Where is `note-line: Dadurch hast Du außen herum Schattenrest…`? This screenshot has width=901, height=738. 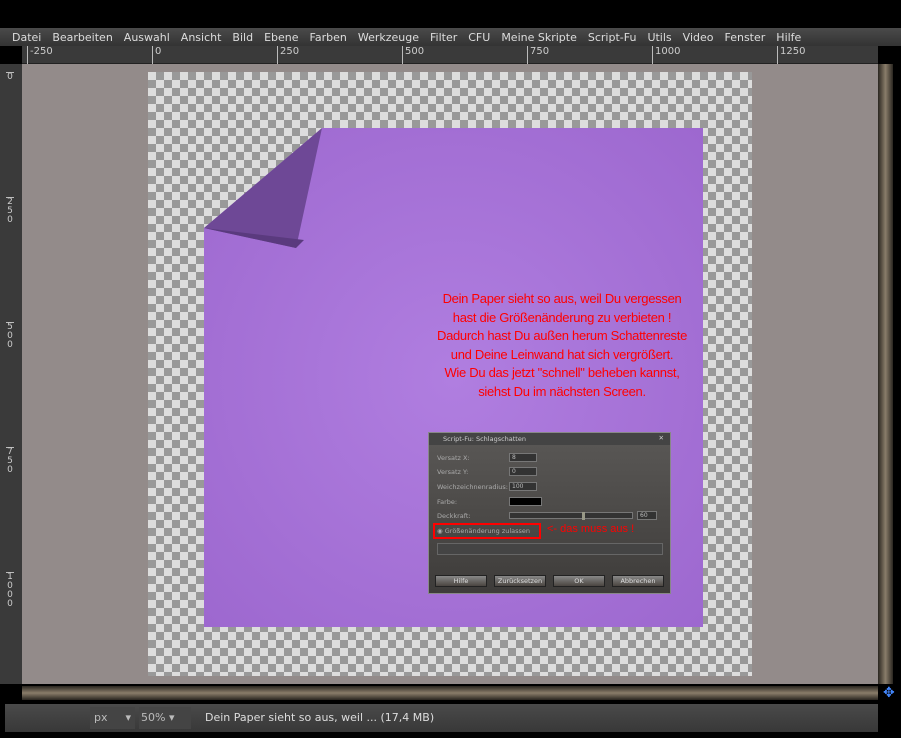 note-line: Dadurch hast Du außen herum Schattenrest… is located at coordinates (561, 335).